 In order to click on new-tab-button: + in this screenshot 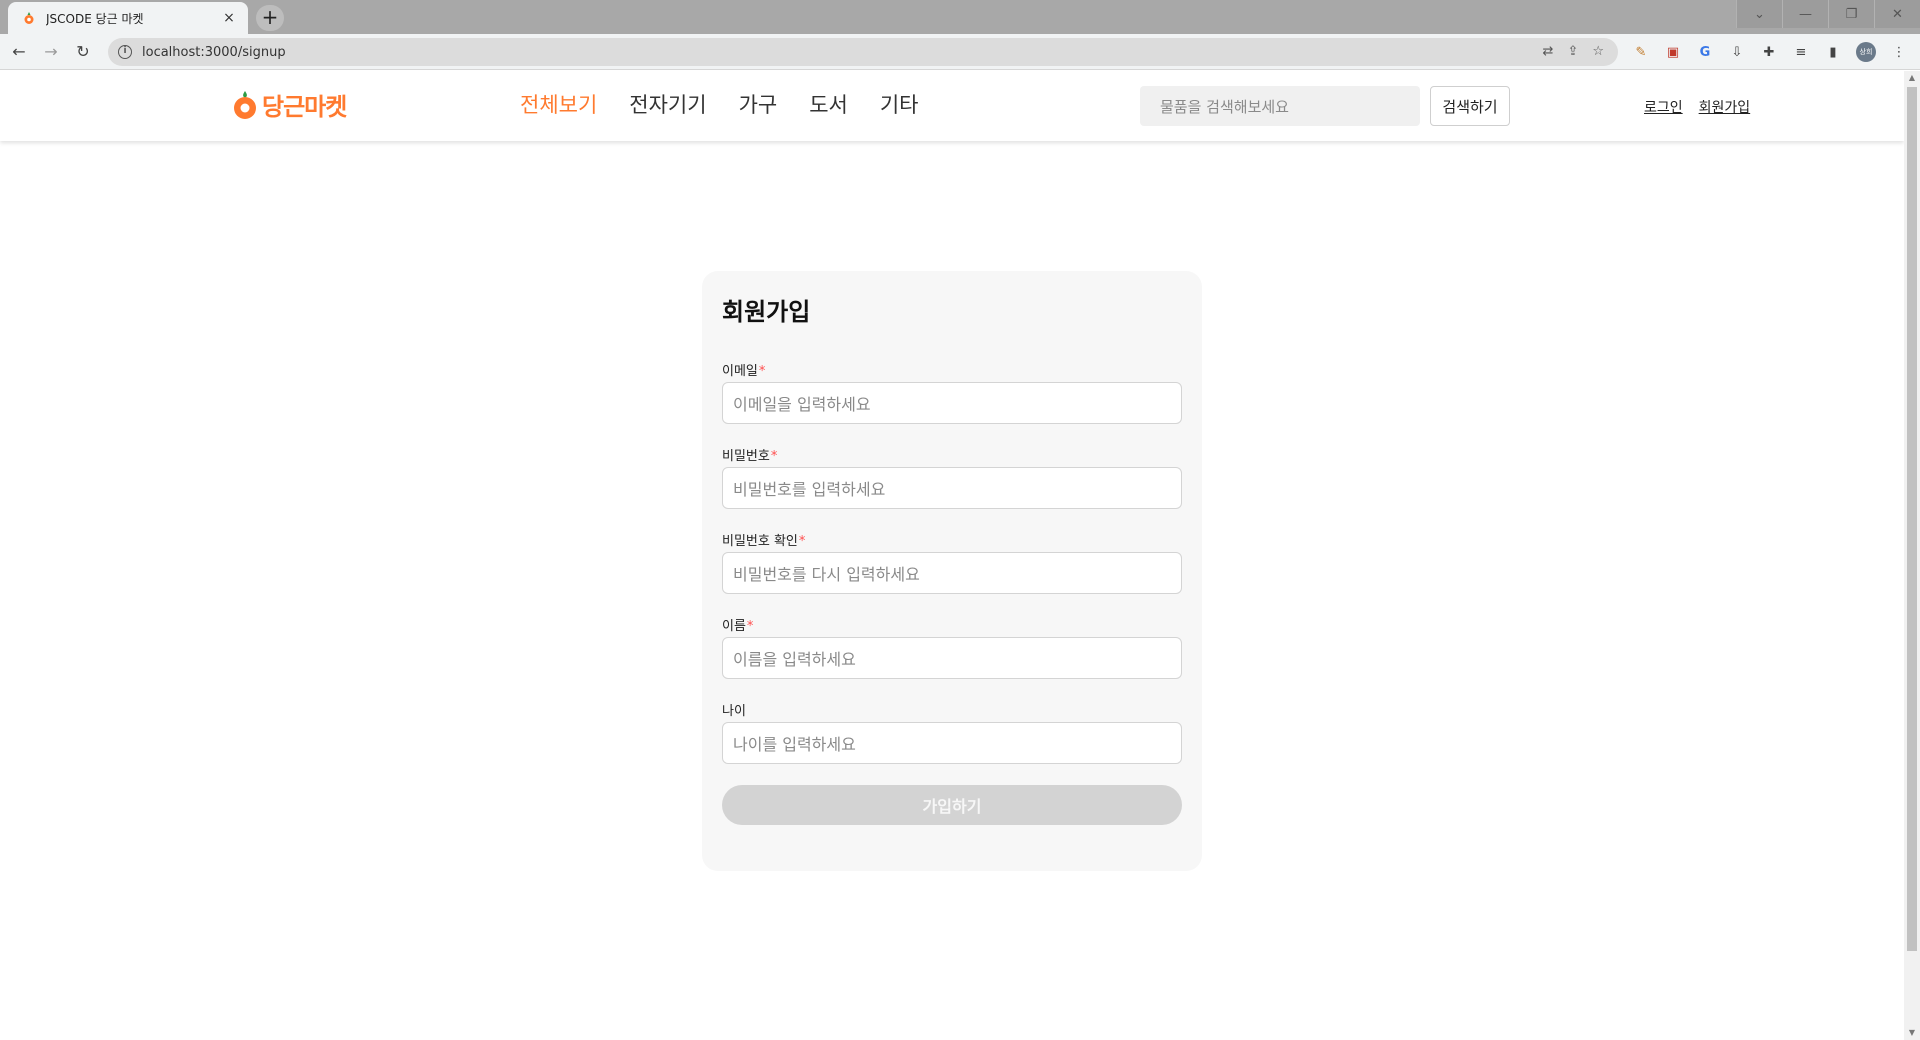, I will do `click(270, 18)`.